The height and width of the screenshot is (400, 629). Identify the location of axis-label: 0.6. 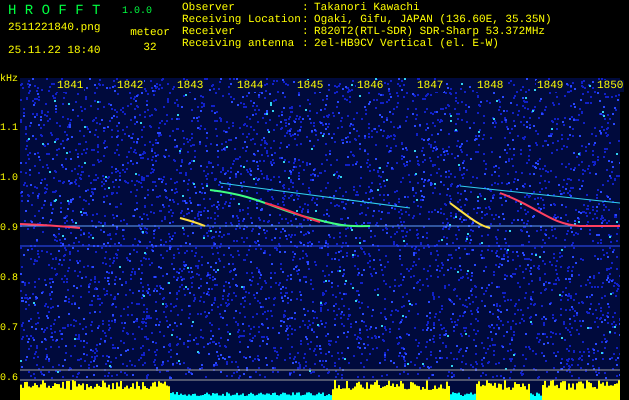
(9, 379).